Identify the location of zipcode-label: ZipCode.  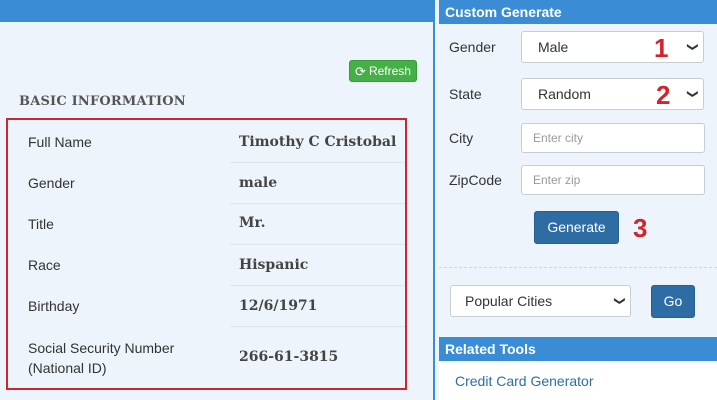
(475, 180).